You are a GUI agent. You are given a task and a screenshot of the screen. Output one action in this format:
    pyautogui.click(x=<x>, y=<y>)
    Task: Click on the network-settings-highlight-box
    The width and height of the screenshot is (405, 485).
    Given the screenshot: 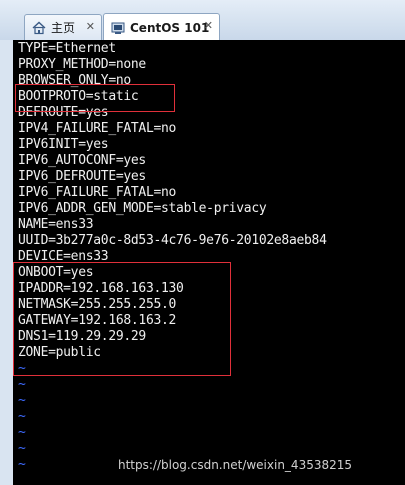 What is the action you would take?
    pyautogui.click(x=122, y=319)
    